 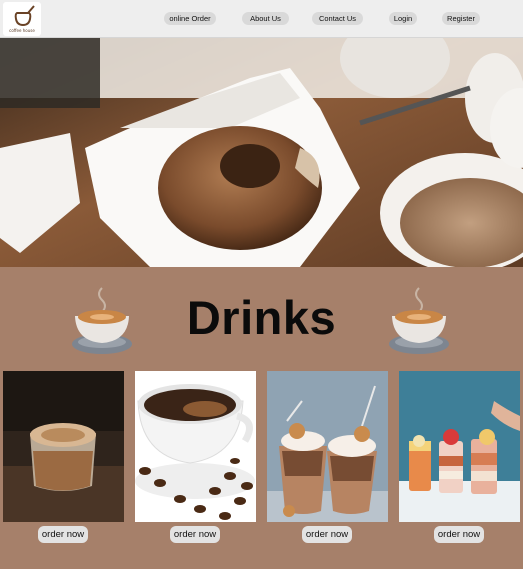 I want to click on drink-card-layered-milkshakes, so click(x=459, y=446).